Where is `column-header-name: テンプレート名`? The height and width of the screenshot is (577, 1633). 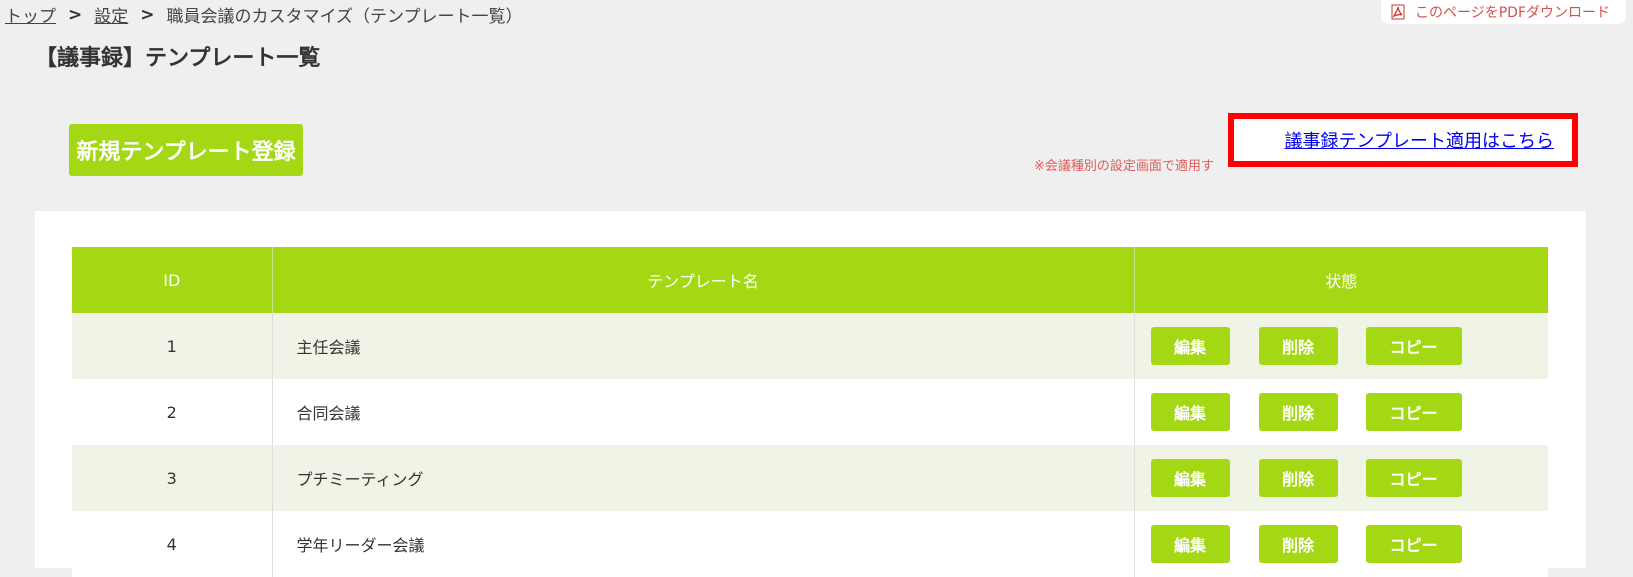 column-header-name: テンプレート名 is located at coordinates (703, 280).